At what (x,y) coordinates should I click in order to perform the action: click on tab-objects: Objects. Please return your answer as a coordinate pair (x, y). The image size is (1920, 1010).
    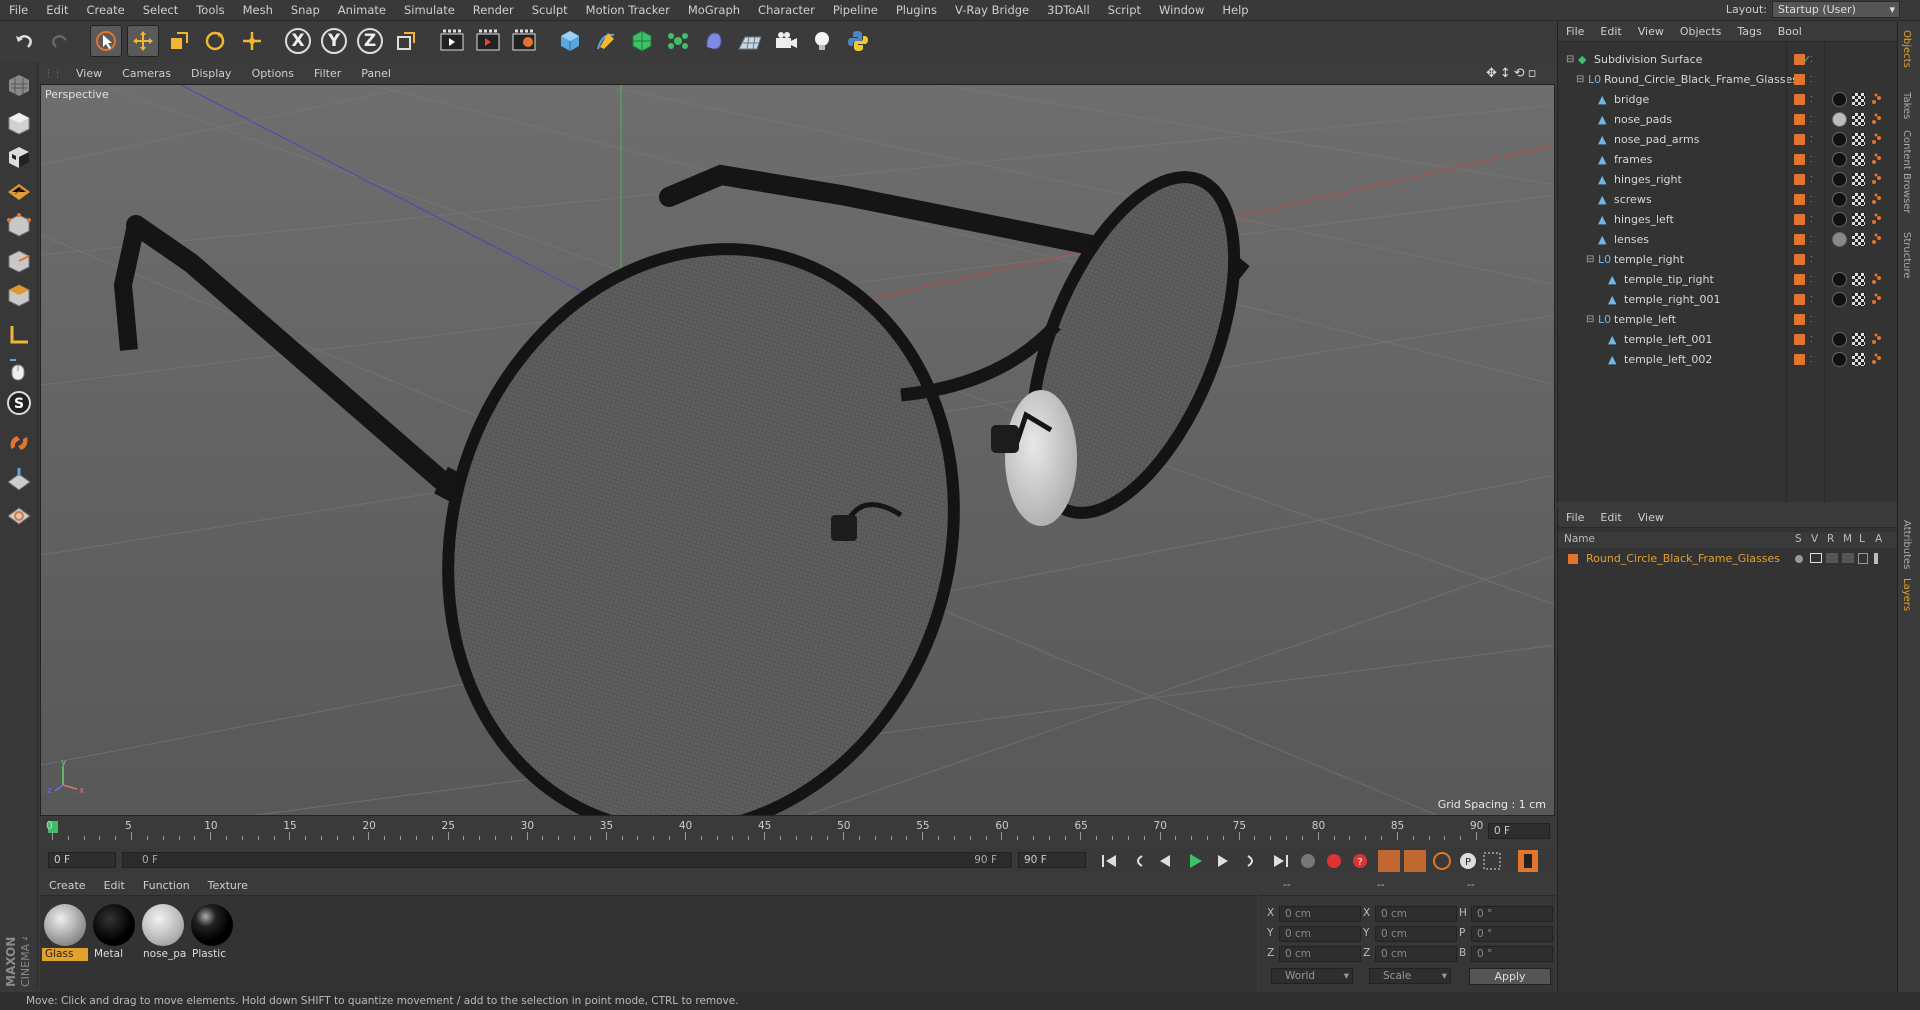
    Looking at the image, I should click on (1906, 49).